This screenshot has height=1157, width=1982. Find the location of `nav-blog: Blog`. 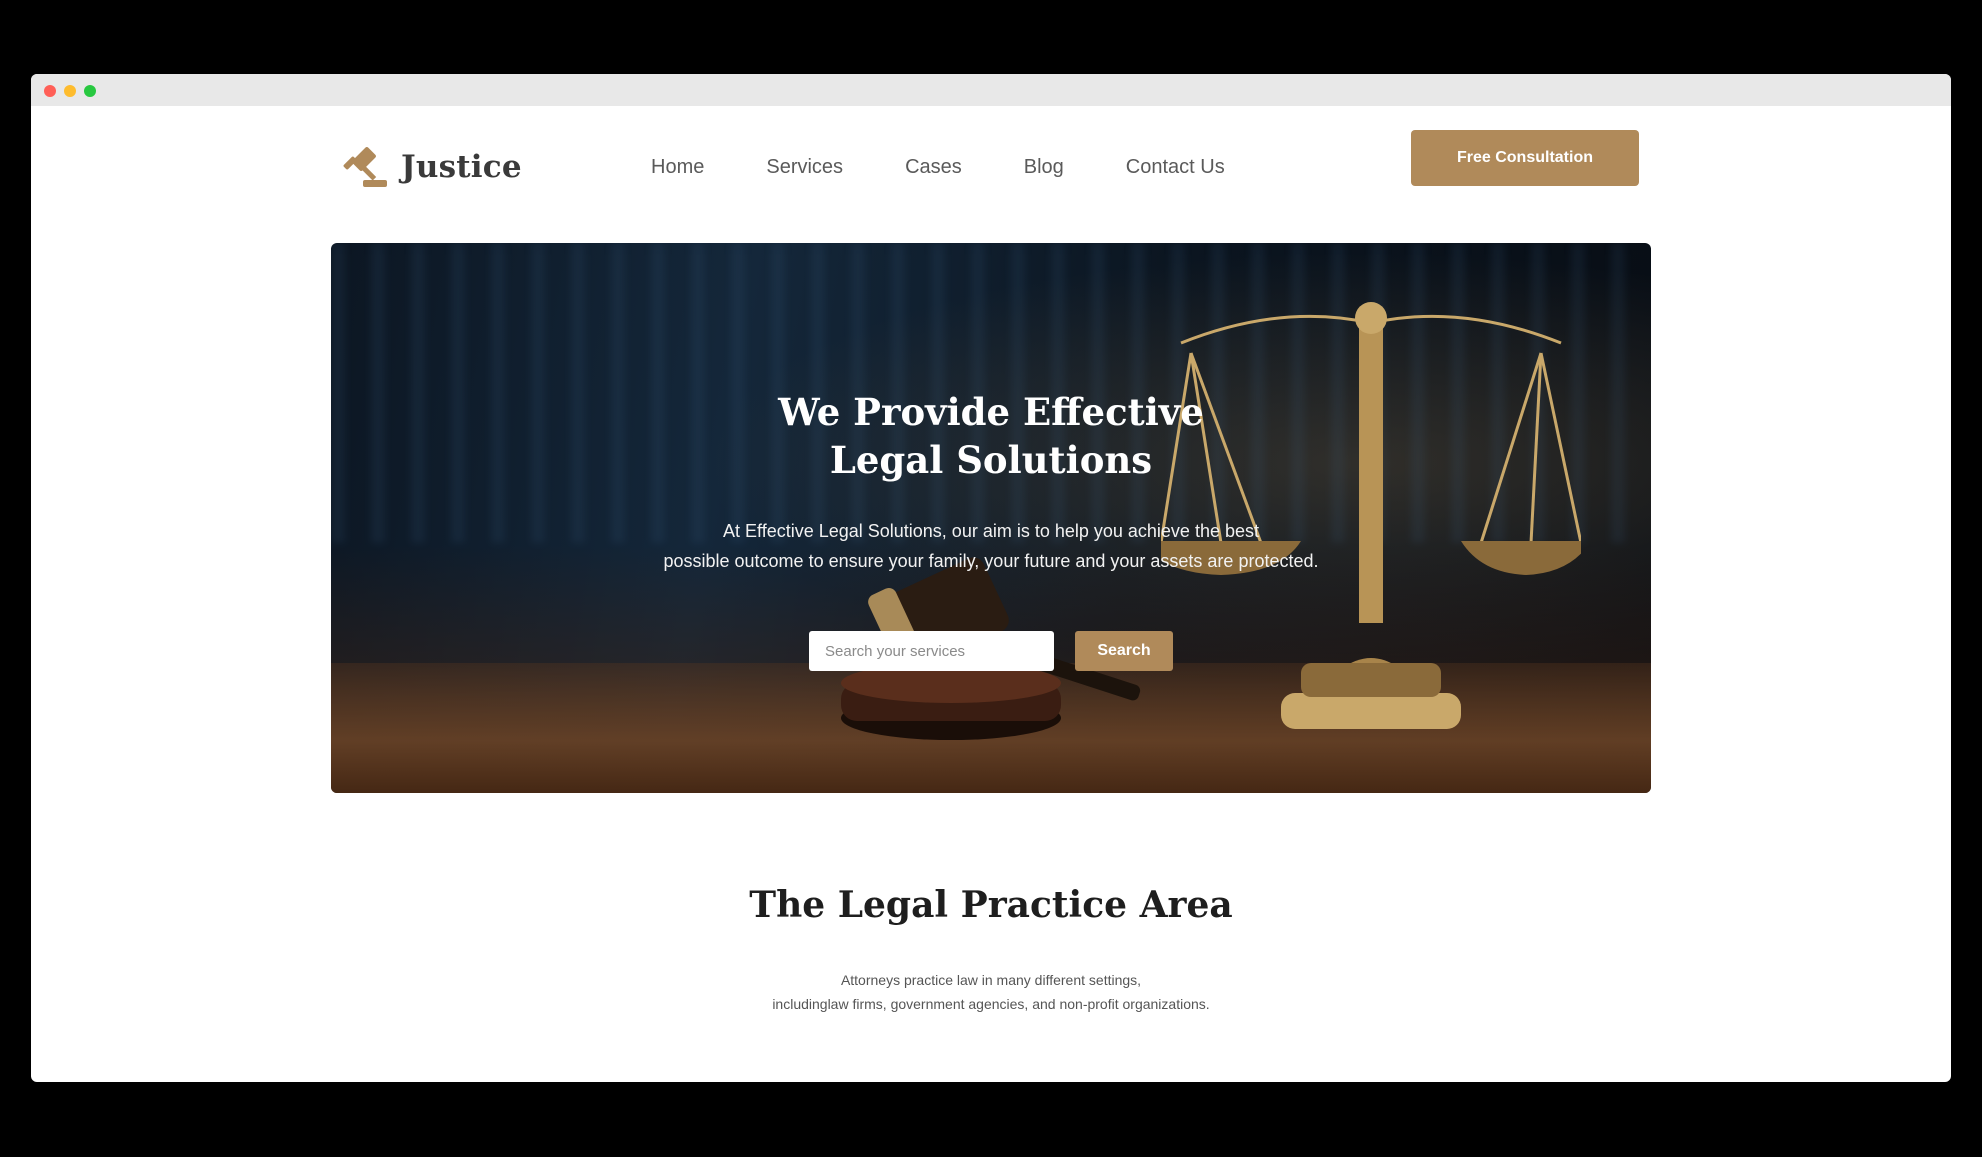

nav-blog: Blog is located at coordinates (1044, 167).